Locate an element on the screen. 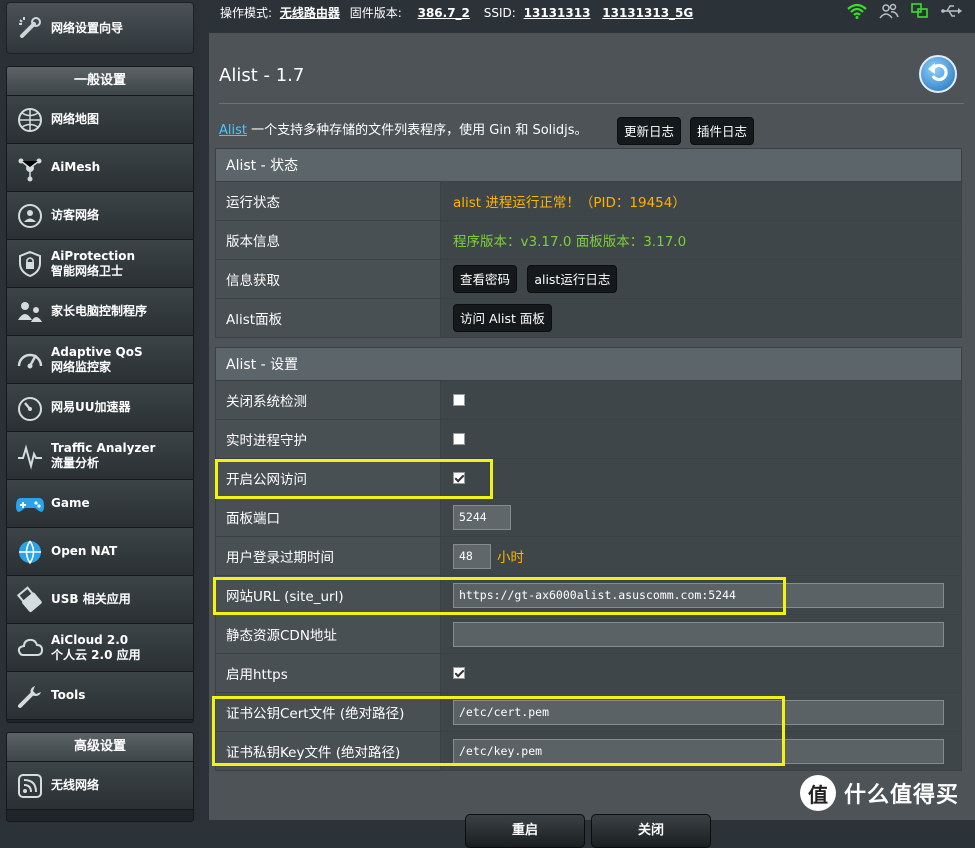  sidebar-advanced-item: 无线网络 is located at coordinates (100, 786).